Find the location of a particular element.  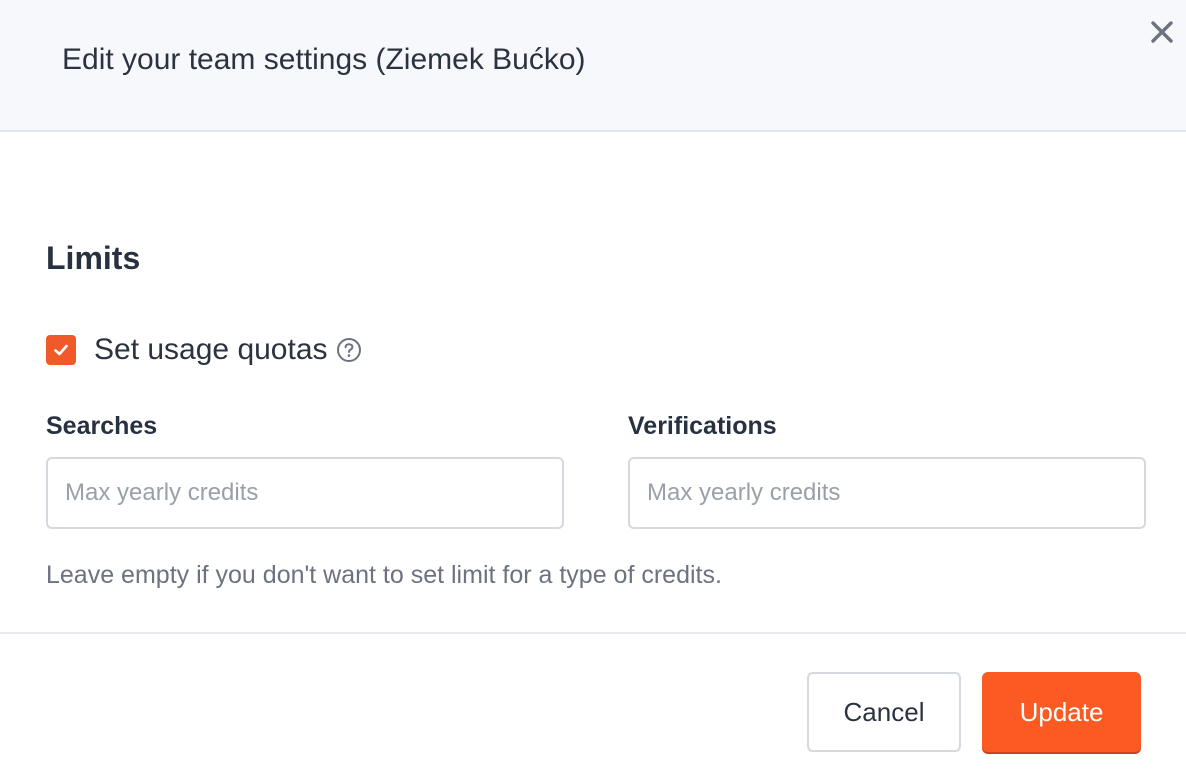

close-icon is located at coordinates (1162, 32).